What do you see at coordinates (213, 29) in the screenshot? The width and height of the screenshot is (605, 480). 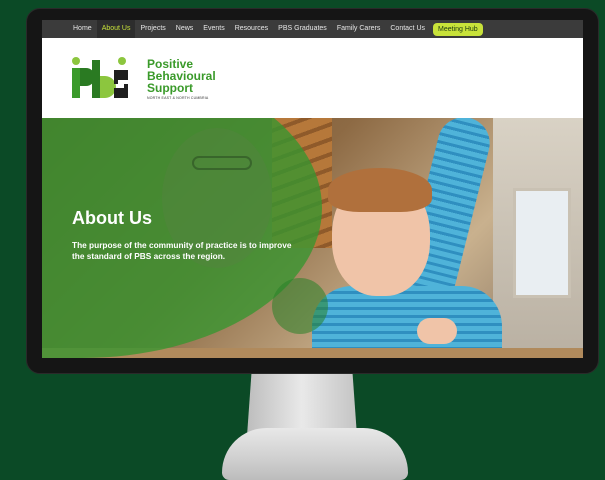 I see `nav-item-events: Events` at bounding box center [213, 29].